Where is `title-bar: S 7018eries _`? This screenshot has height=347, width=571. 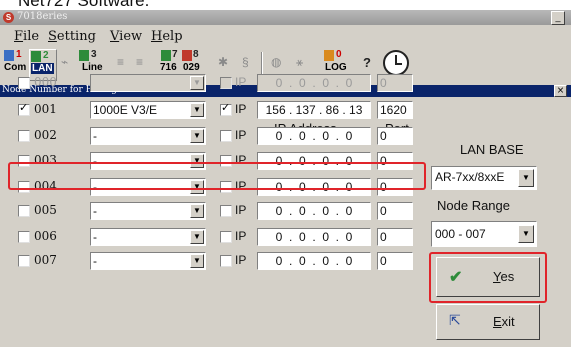
title-bar: S 7018eries _ is located at coordinates (285, 17).